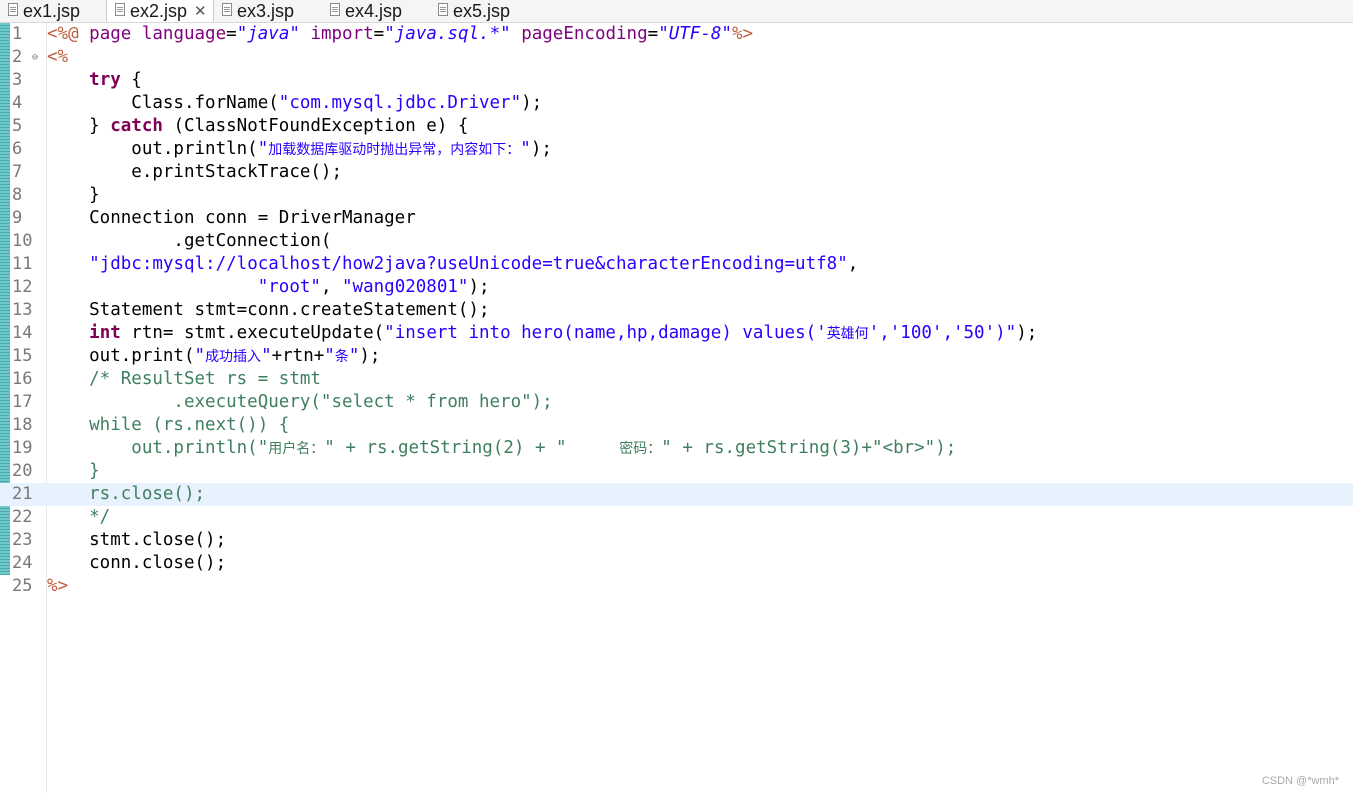  Describe the element at coordinates (131, 80) in the screenshot. I see `code-token: {` at that location.